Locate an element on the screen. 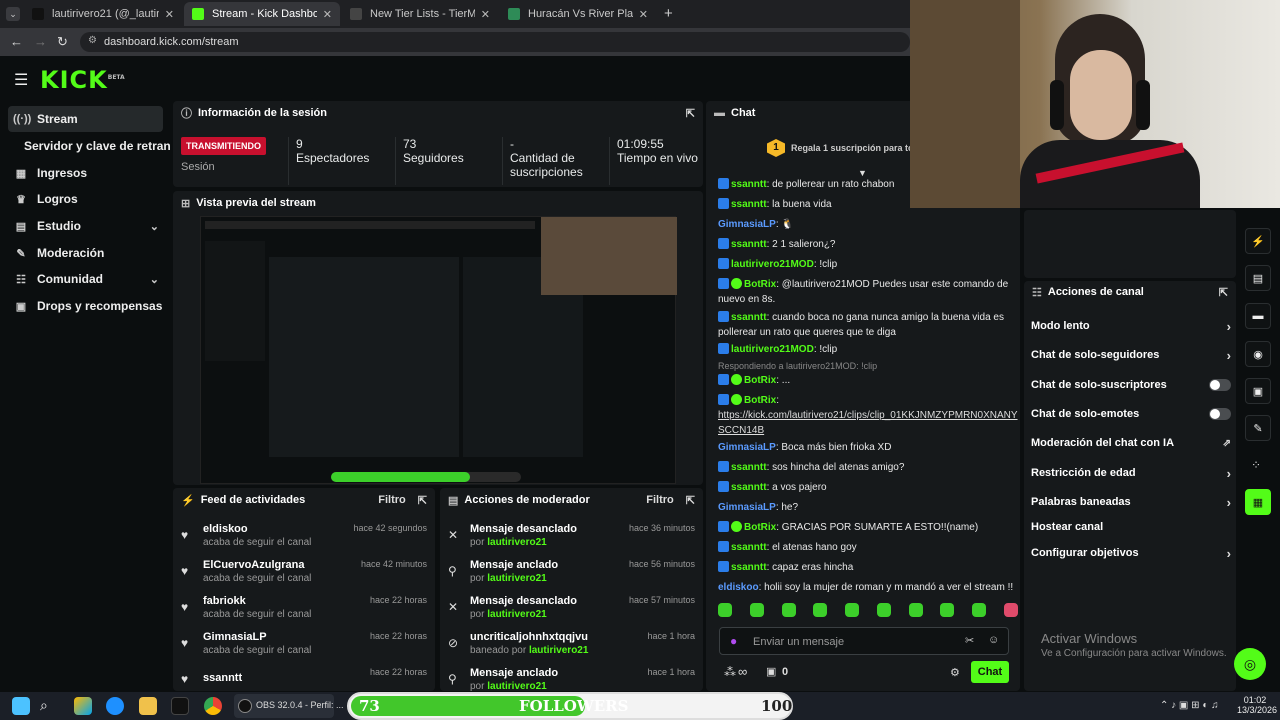  channel-action-item: Hostear canal is located at coordinates (1131, 527).